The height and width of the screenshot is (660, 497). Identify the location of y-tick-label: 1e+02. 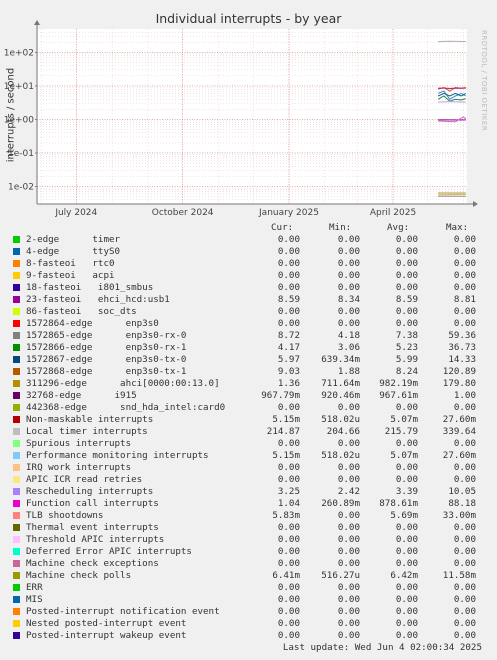
(19, 53).